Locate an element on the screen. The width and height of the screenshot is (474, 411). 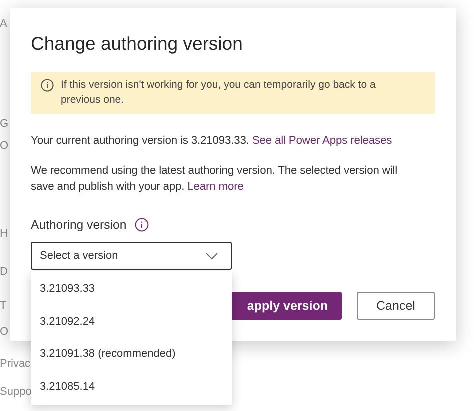
recommendation-text: We recommend using the latest authoring version. The selected version will save and publish with your app. Learn more is located at coordinates (215, 179).